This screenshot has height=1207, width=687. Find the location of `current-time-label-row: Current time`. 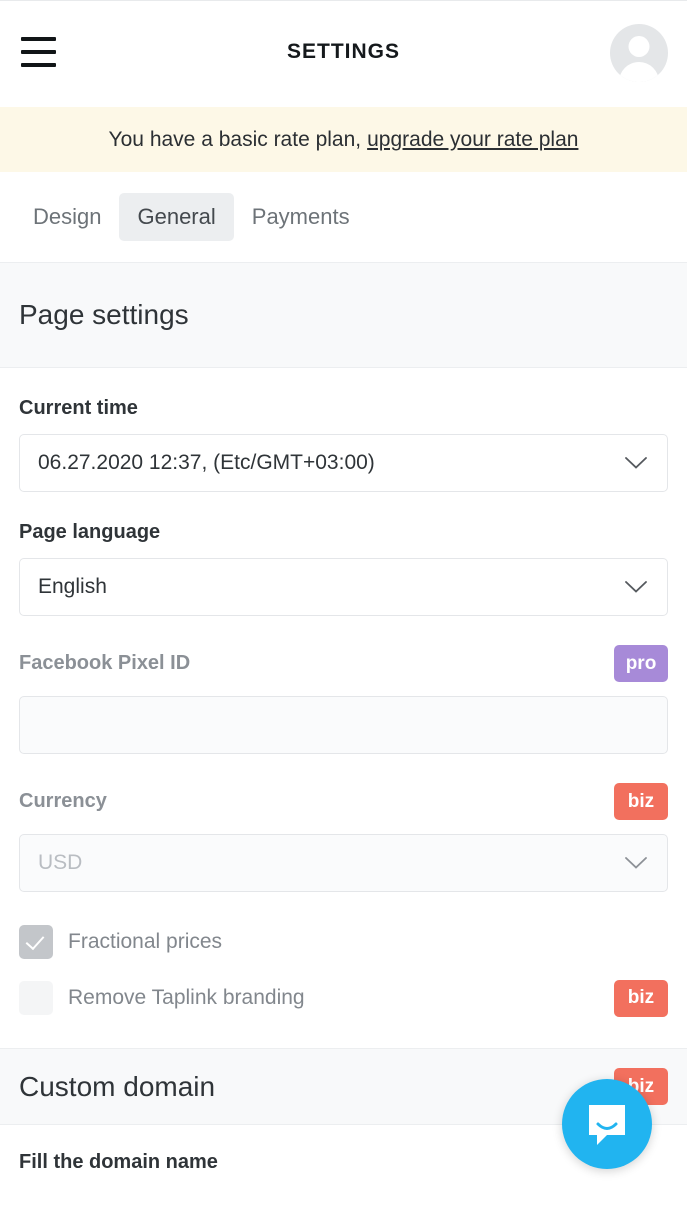

current-time-label-row: Current time is located at coordinates (343, 408).